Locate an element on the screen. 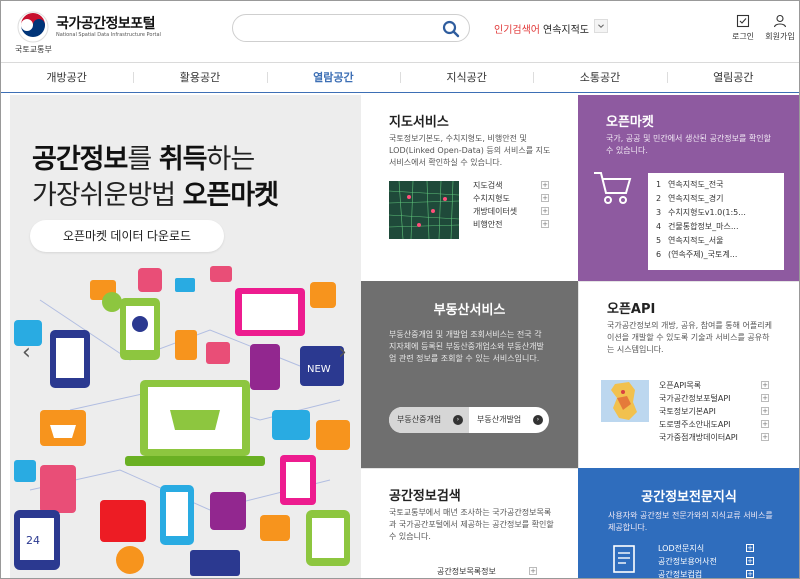 The width and height of the screenshot is (800, 579). nav-item-public-space: 열림공간 is located at coordinates (733, 77).